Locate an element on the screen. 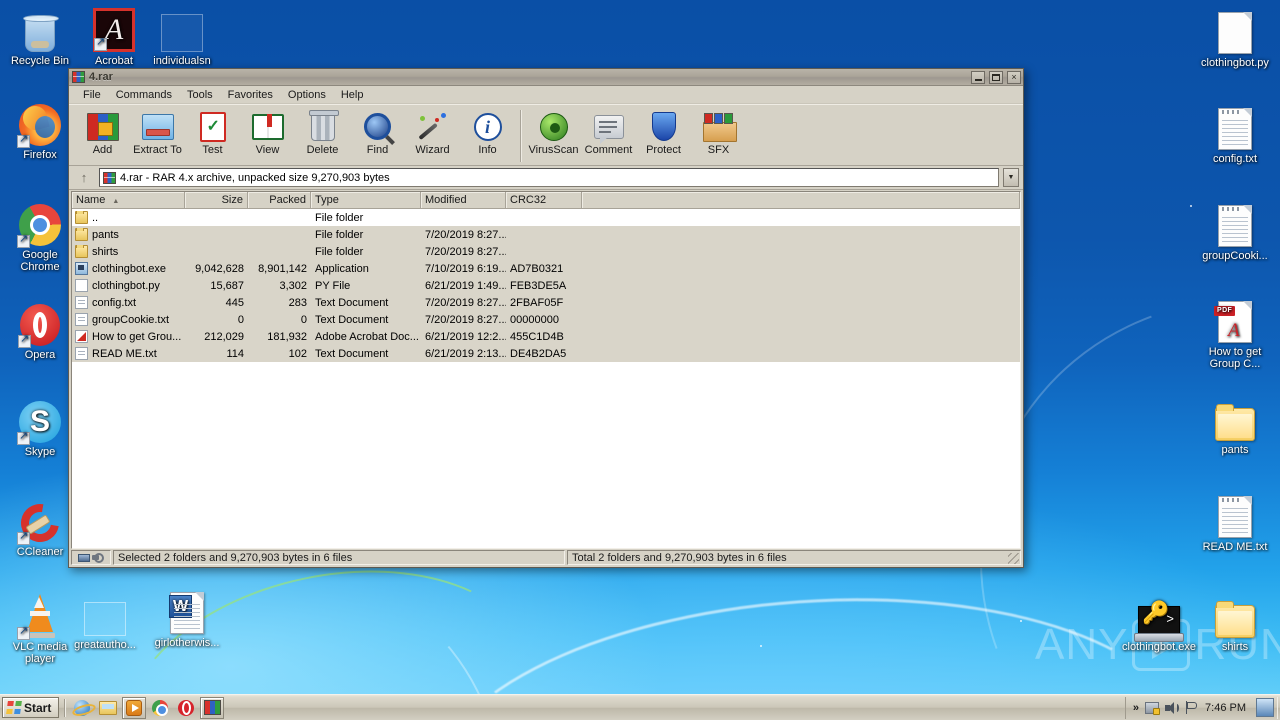  text-document-icon is located at coordinates (81, 319).